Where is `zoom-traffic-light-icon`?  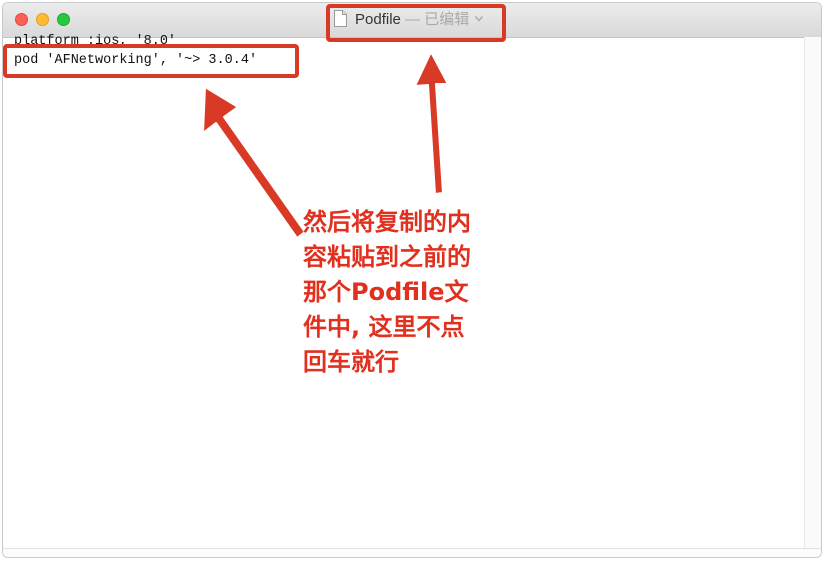 zoom-traffic-light-icon is located at coordinates (63, 19).